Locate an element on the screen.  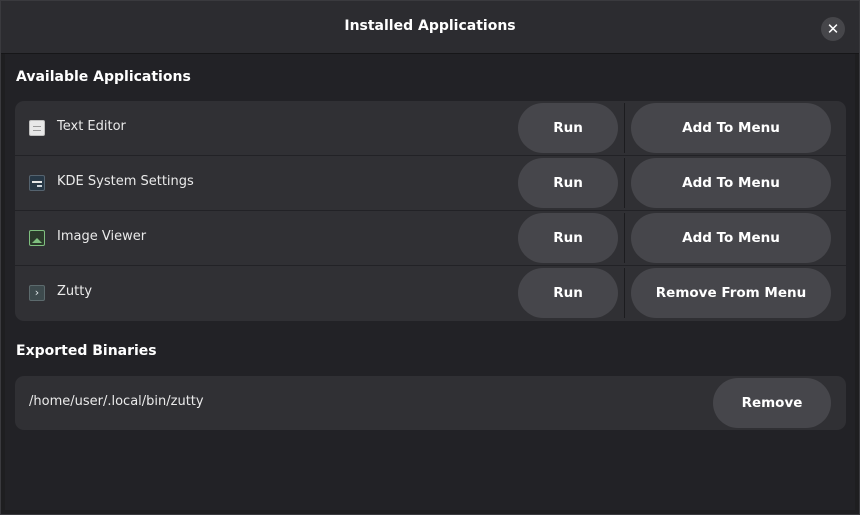
remove-from-menu-button: Remove From Menu is located at coordinates (731, 293).